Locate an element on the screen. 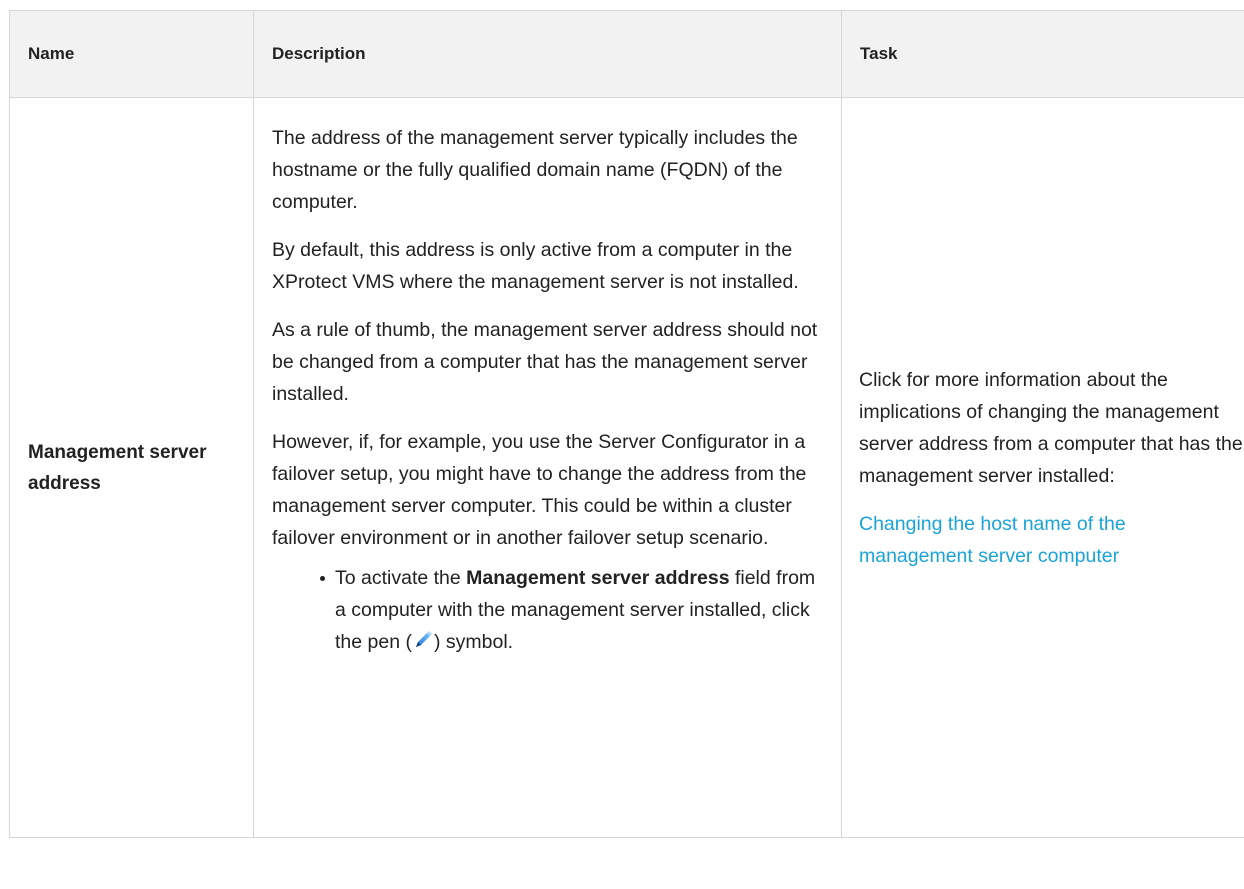 This screenshot has width=1244, height=889. pen-icon is located at coordinates (423, 640).